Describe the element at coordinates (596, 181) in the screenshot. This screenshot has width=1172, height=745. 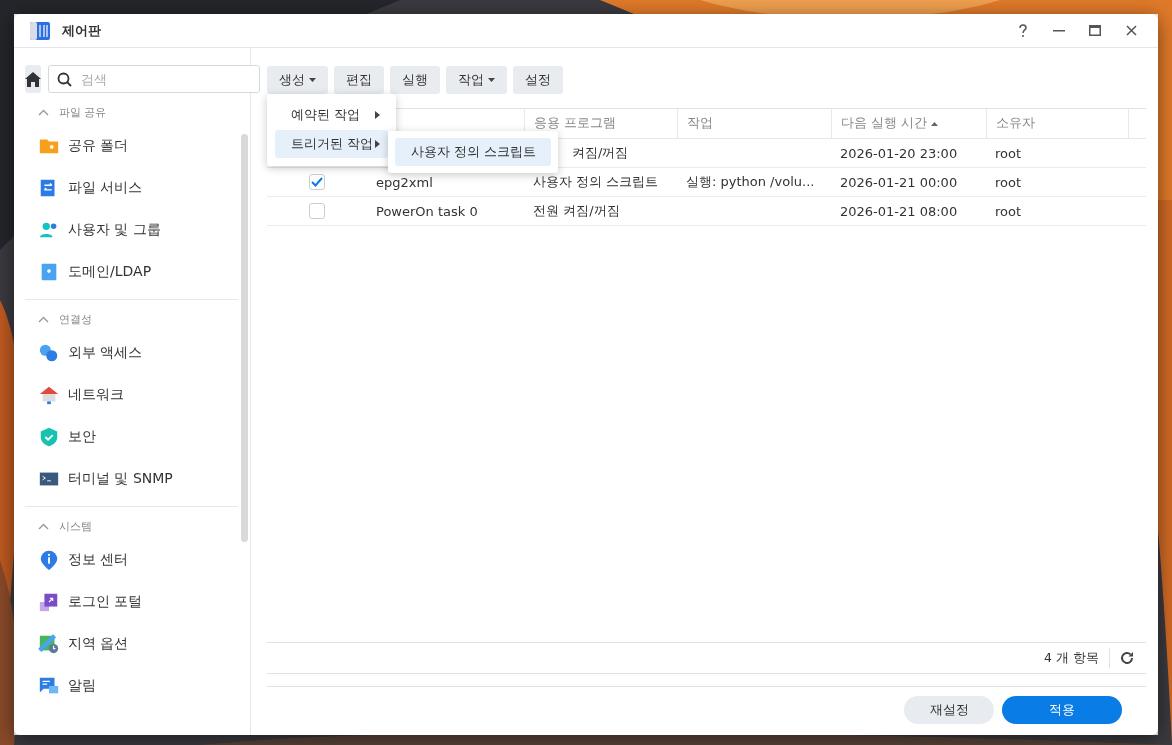
I see `table-cell: 사용자 정의 스크립트` at that location.